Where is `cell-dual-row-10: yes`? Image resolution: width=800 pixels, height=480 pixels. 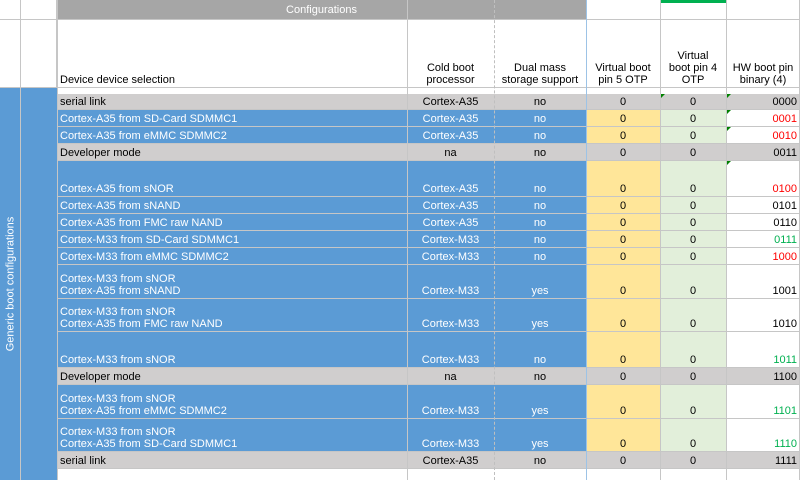
cell-dual-row-10: yes is located at coordinates (540, 282).